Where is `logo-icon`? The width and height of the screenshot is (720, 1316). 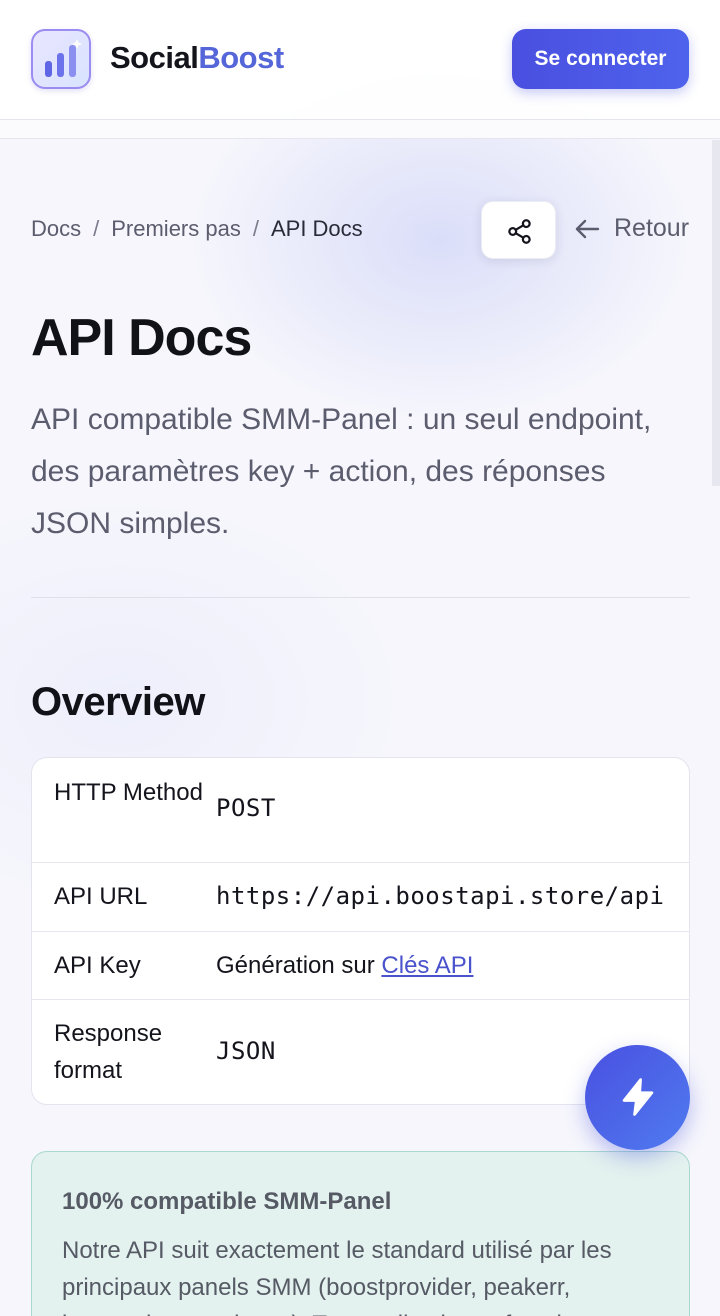
logo-icon is located at coordinates (61, 59).